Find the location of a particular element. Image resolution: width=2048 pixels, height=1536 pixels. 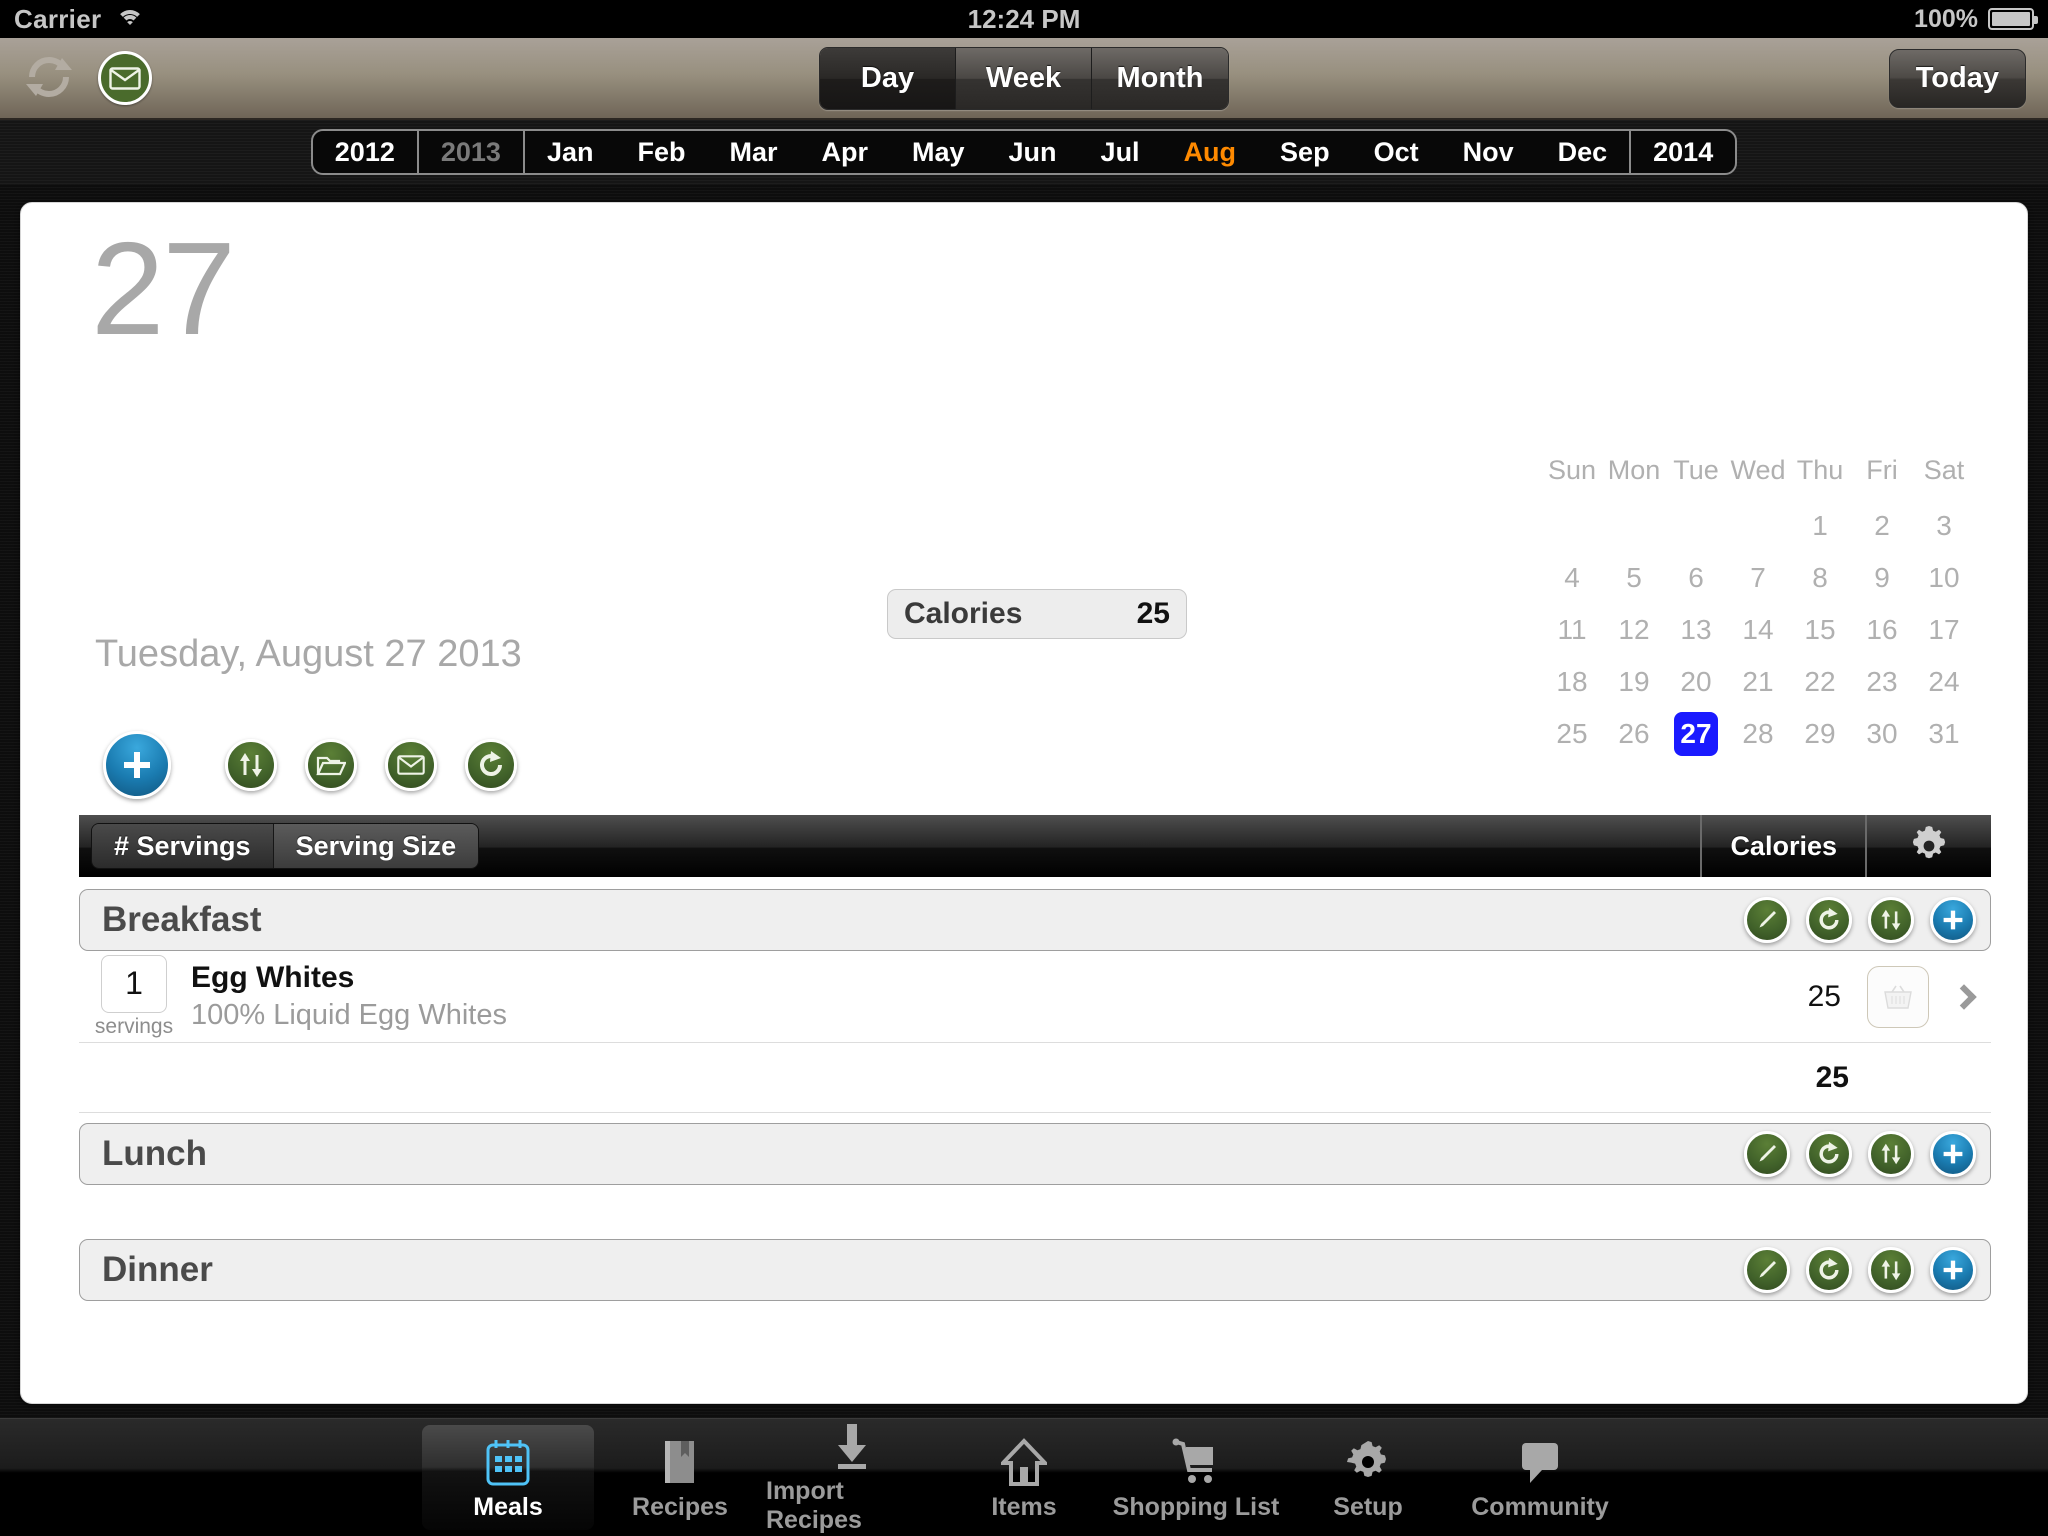

calendar-day-30: 30 is located at coordinates (1882, 734).